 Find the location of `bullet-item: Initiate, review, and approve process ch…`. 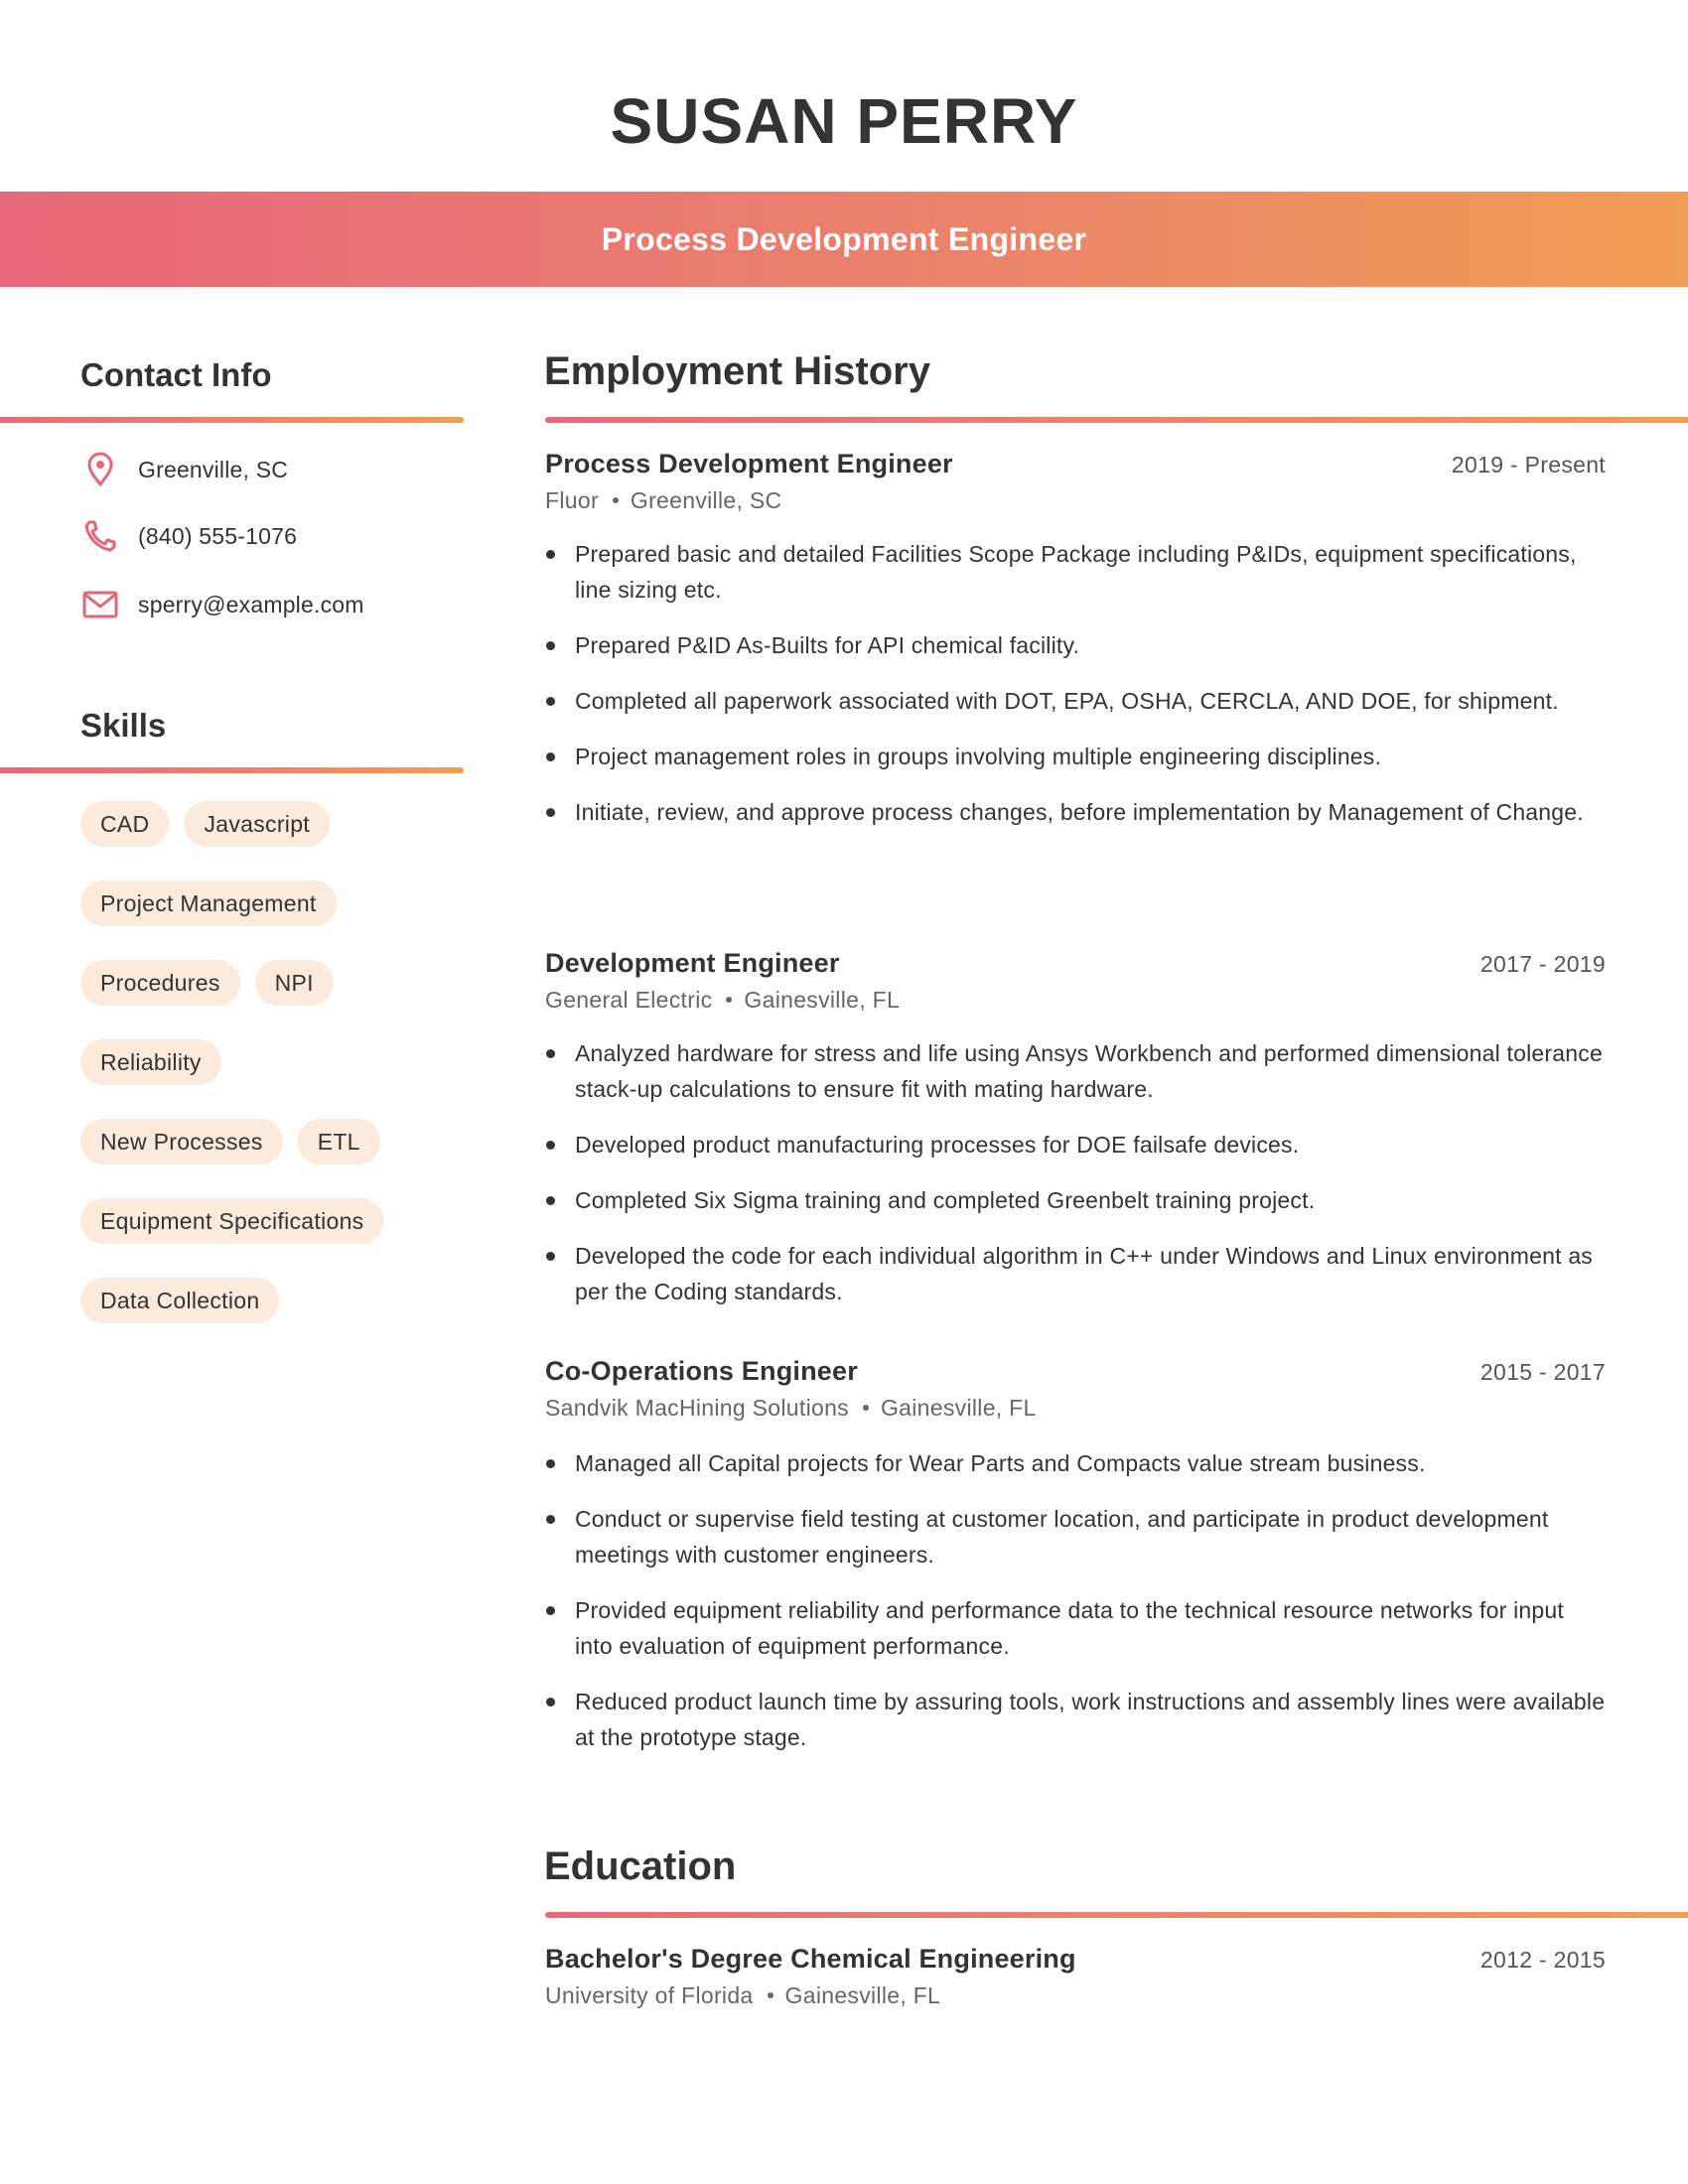

bullet-item: Initiate, review, and approve process ch… is located at coordinates (1075, 812).